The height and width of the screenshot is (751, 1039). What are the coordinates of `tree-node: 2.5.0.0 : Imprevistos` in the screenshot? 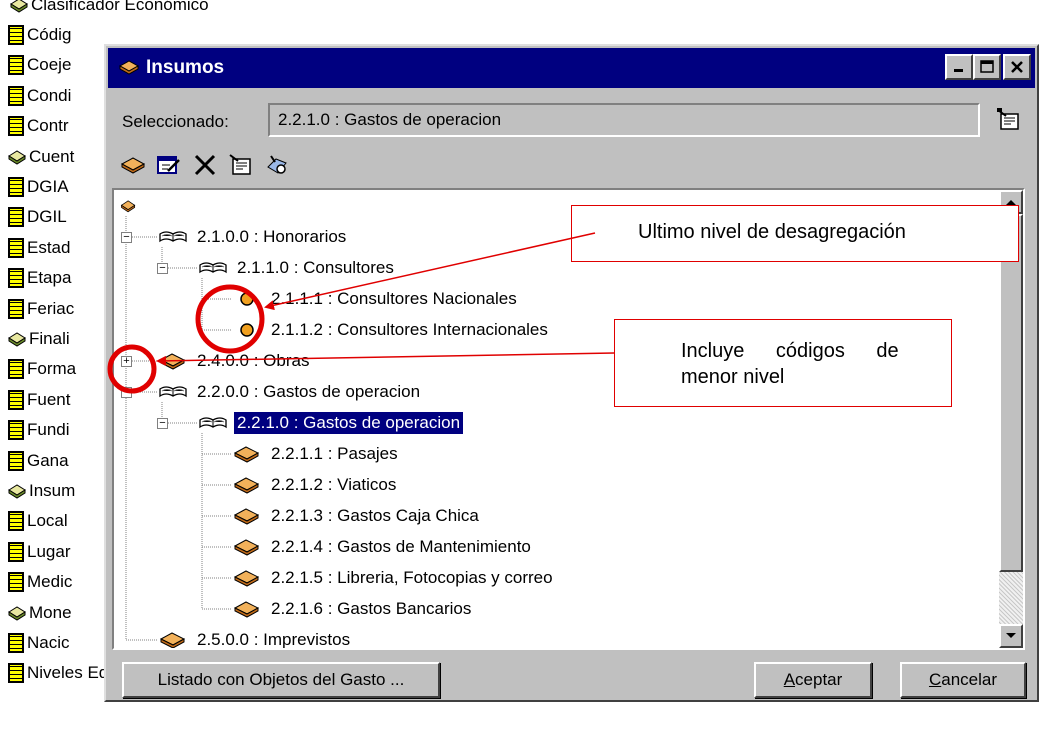 It's located at (255, 637).